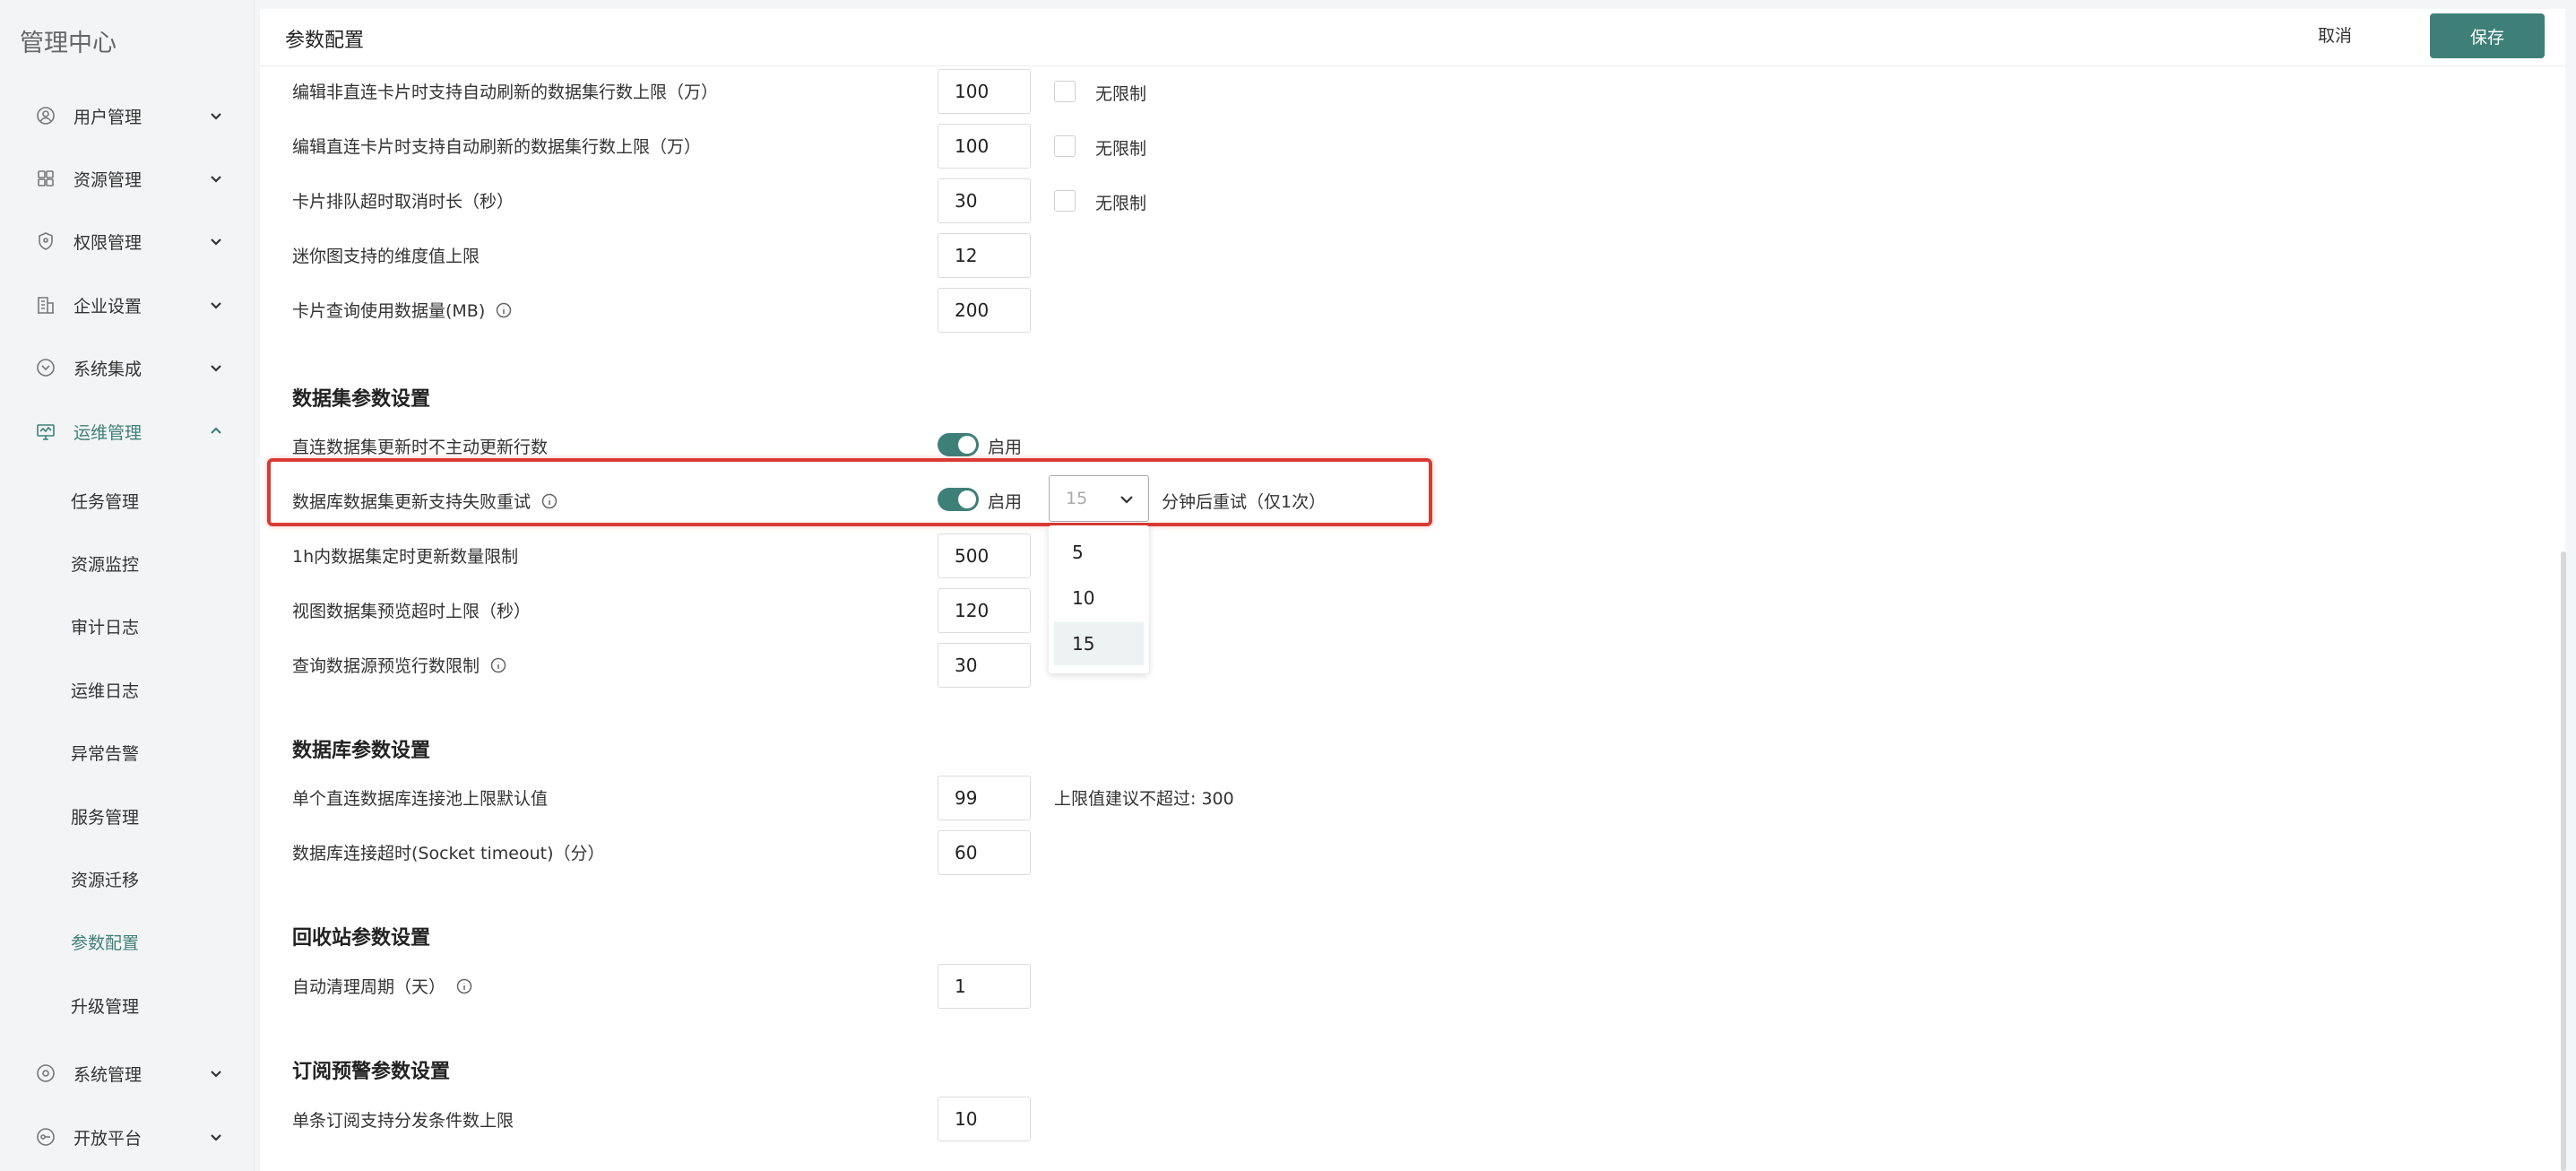 The width and height of the screenshot is (2576, 1171). What do you see at coordinates (46, 1137) in the screenshot?
I see `platform-icon` at bounding box center [46, 1137].